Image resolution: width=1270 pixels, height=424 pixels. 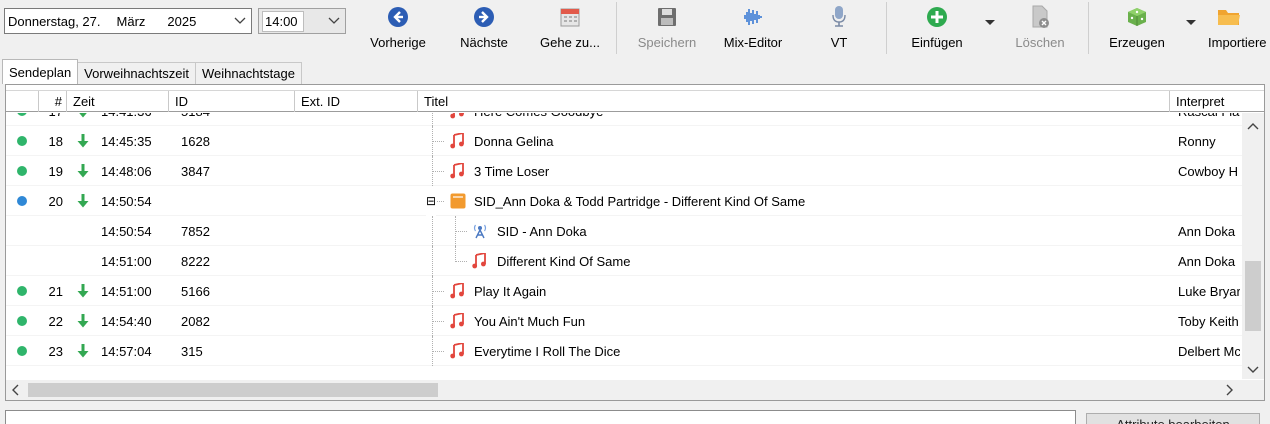 I want to click on tree-line, so click(x=432, y=119).